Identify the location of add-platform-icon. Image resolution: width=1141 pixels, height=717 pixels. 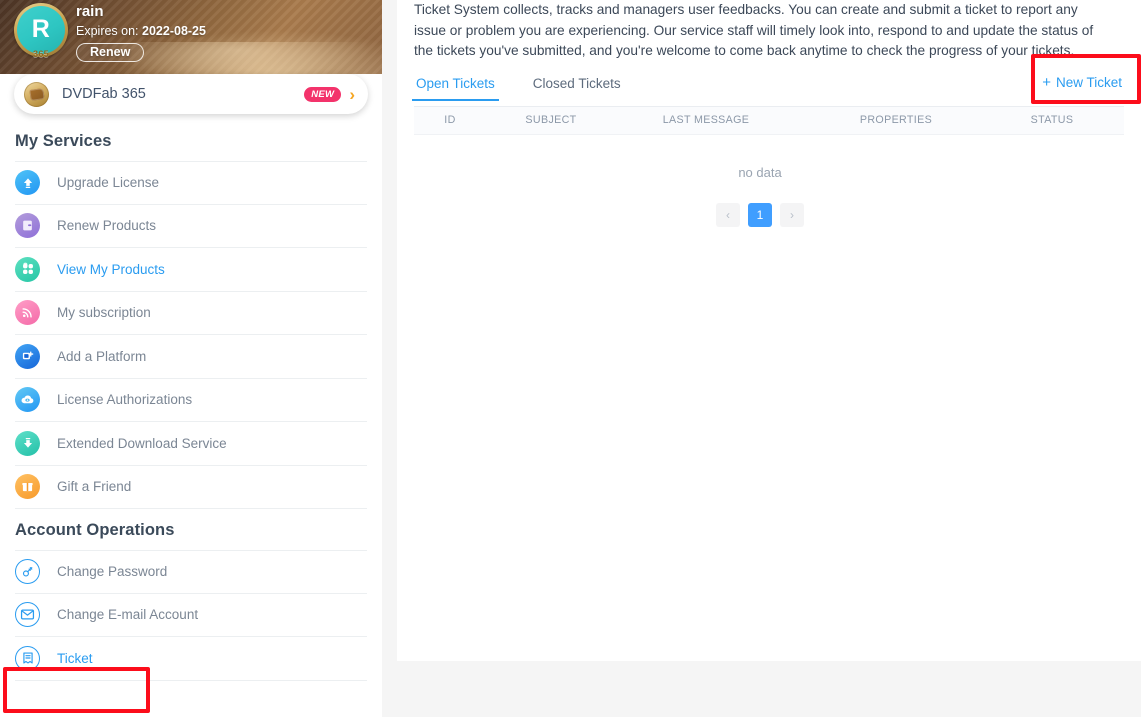
(27, 356).